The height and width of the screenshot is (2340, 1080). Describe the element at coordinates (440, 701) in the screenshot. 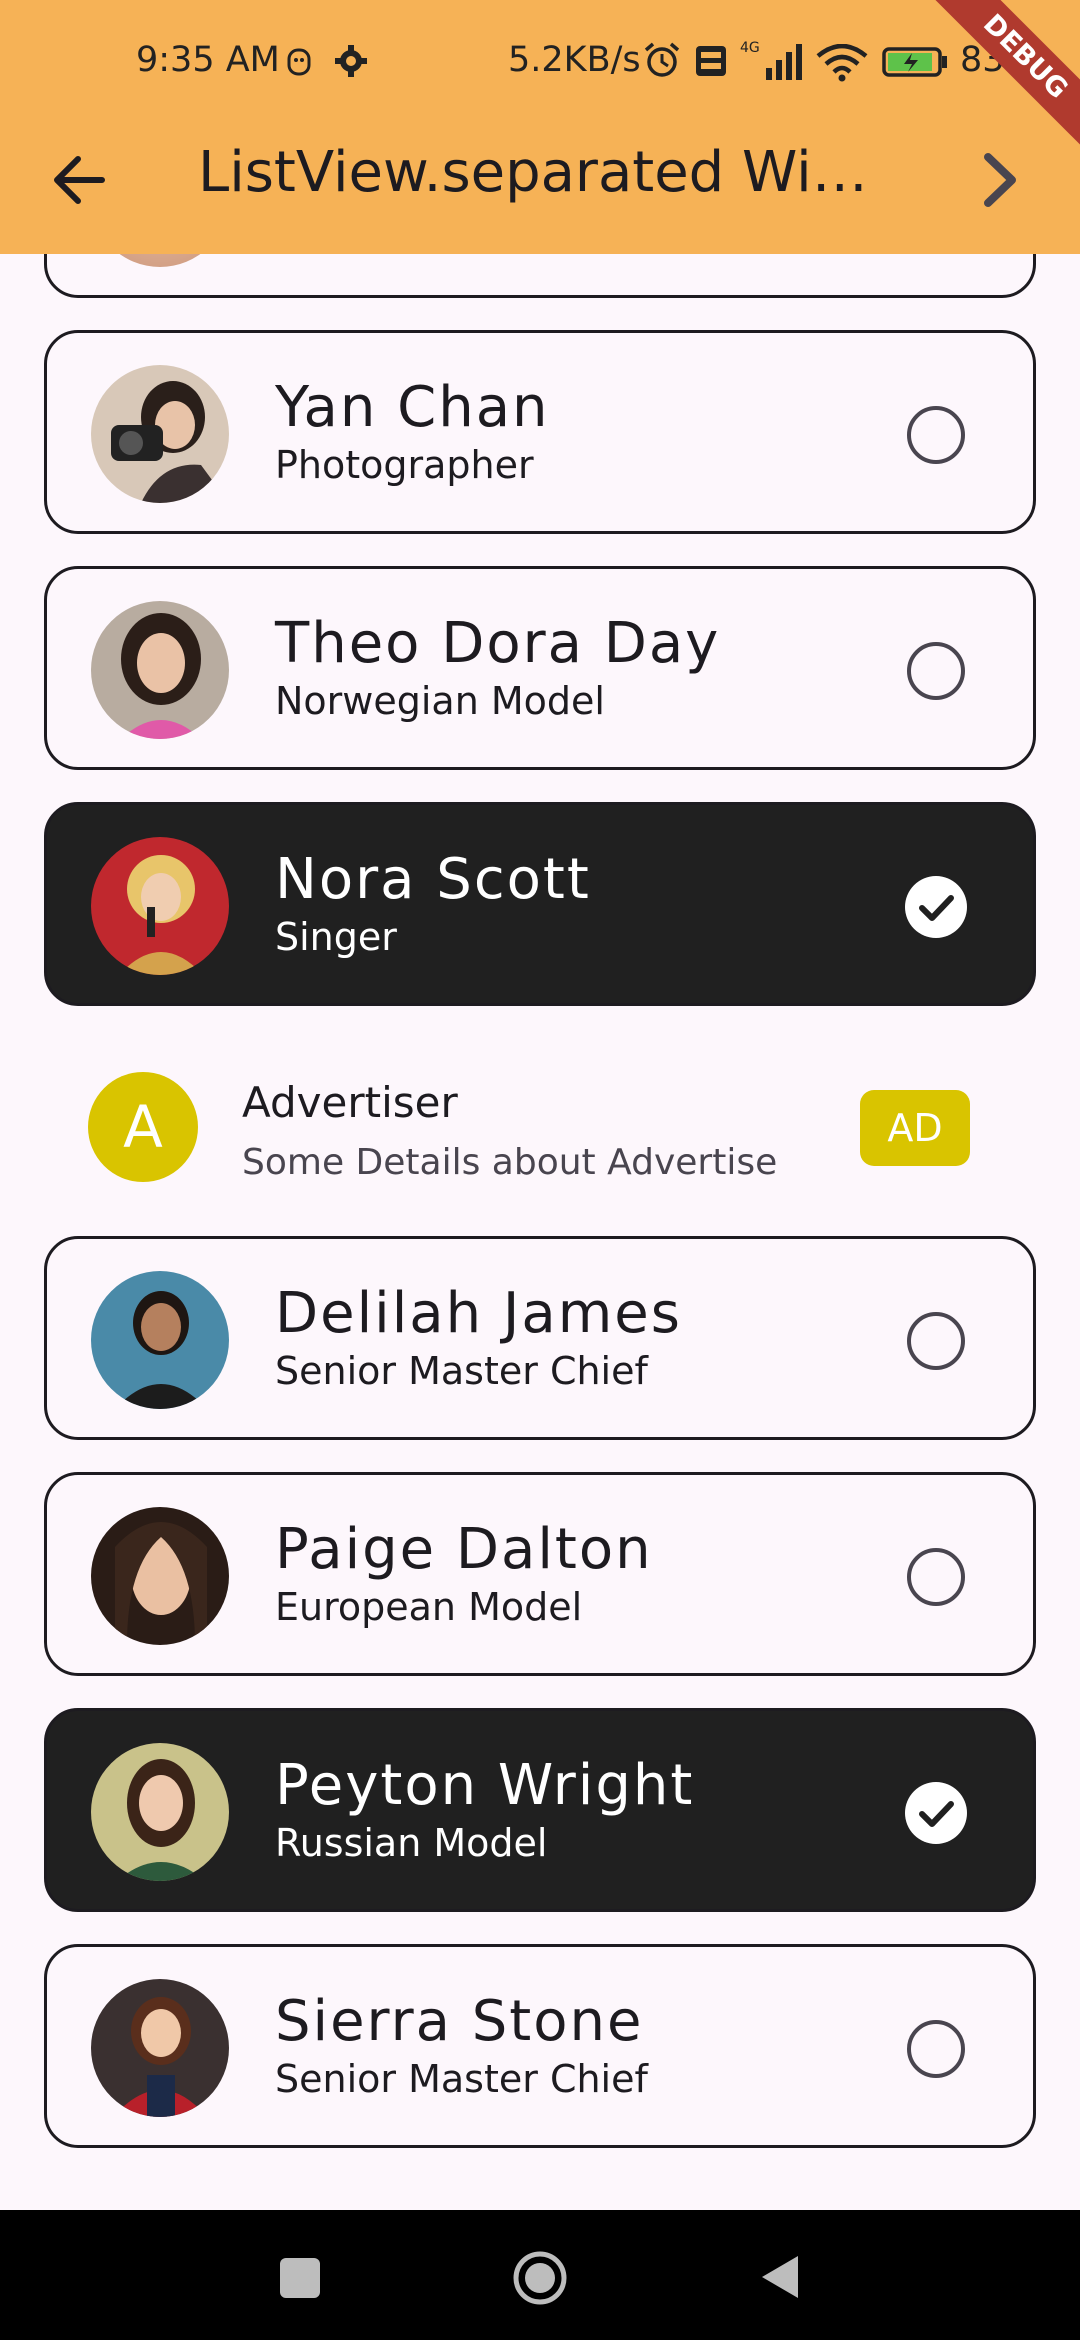

I see `person-role: Norwegian Model` at that location.